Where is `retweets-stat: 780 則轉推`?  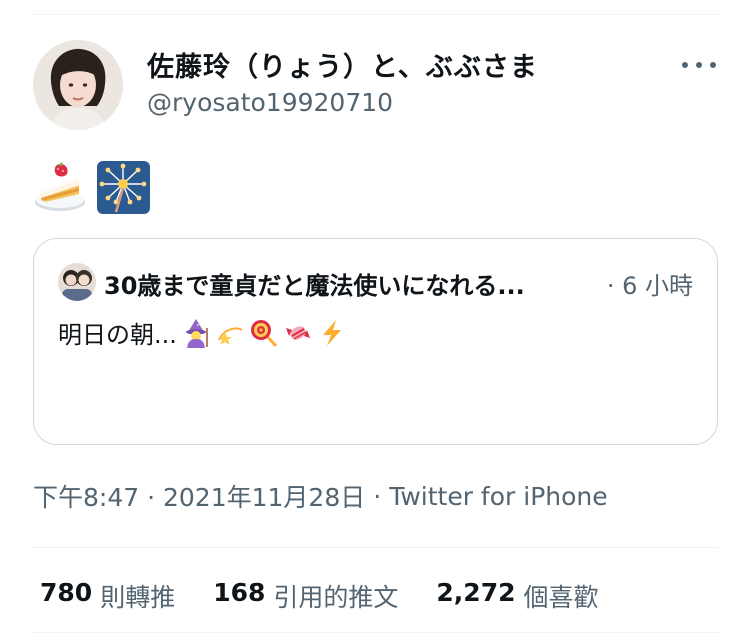 retweets-stat: 780 則轉推 is located at coordinates (107, 596).